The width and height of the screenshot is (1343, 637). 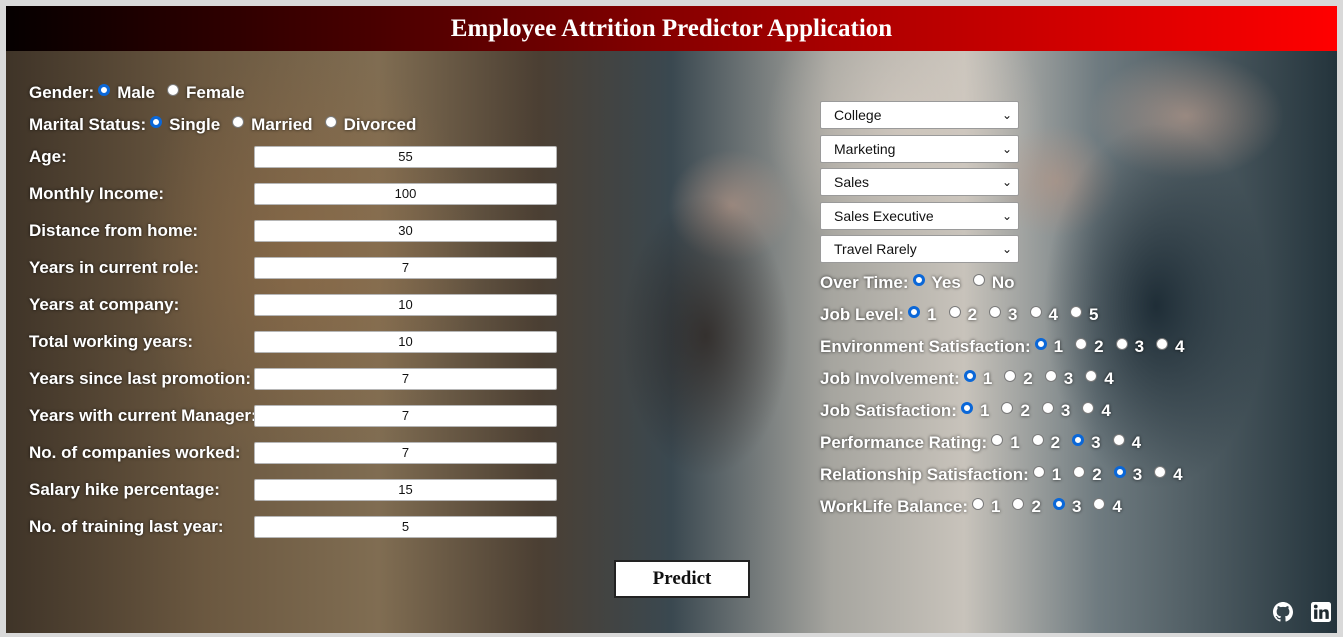 I want to click on age-input: 55, so click(x=405, y=157).